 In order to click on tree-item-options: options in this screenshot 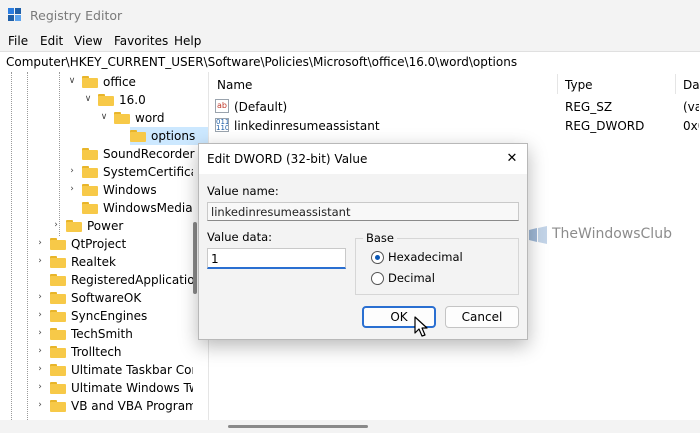, I will do `click(155, 137)`.